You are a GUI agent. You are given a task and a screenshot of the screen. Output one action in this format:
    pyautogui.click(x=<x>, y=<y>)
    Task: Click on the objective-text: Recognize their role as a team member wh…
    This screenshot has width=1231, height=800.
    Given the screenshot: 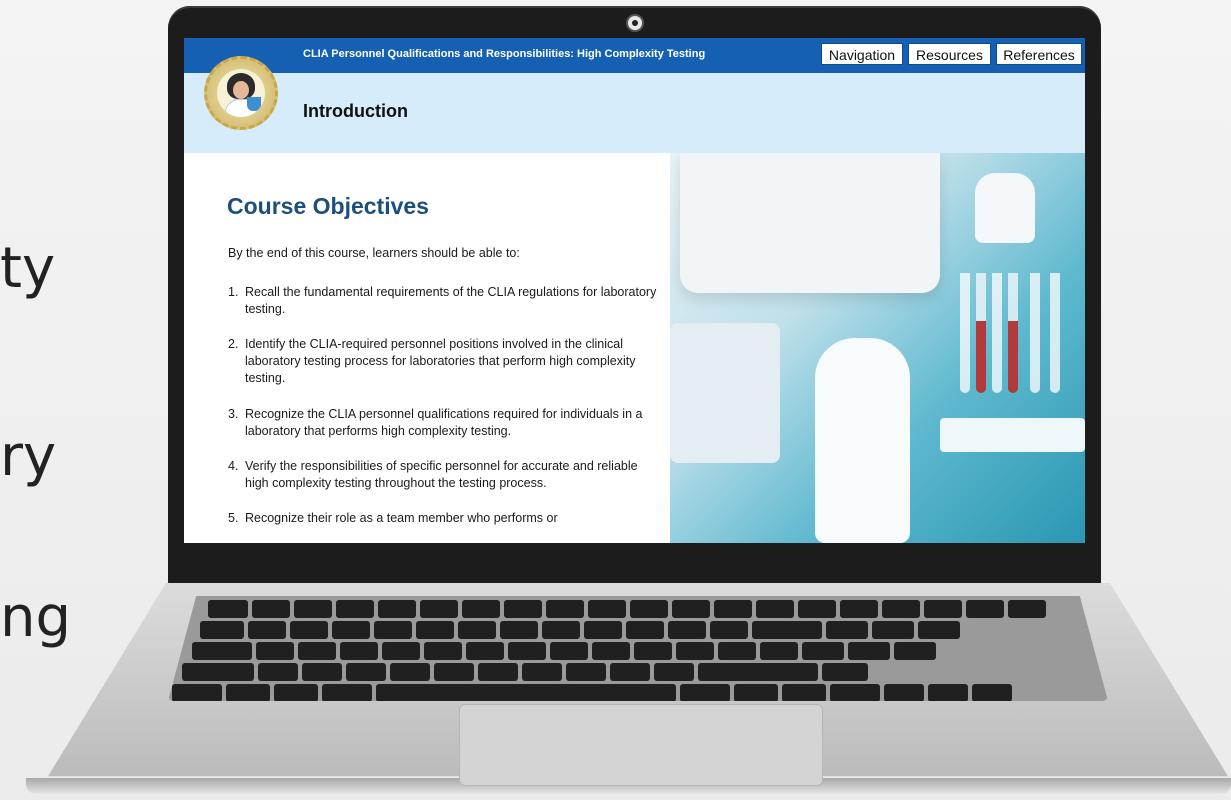 What is the action you would take?
    pyautogui.click(x=401, y=518)
    